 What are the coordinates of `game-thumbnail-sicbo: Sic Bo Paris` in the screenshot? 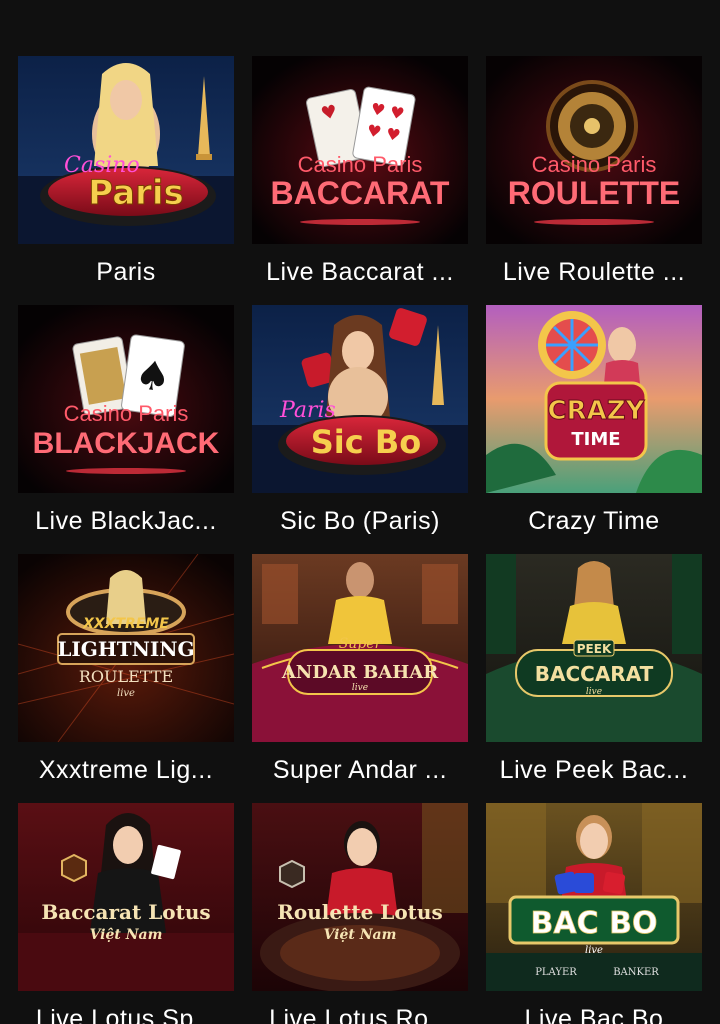 It's located at (360, 399).